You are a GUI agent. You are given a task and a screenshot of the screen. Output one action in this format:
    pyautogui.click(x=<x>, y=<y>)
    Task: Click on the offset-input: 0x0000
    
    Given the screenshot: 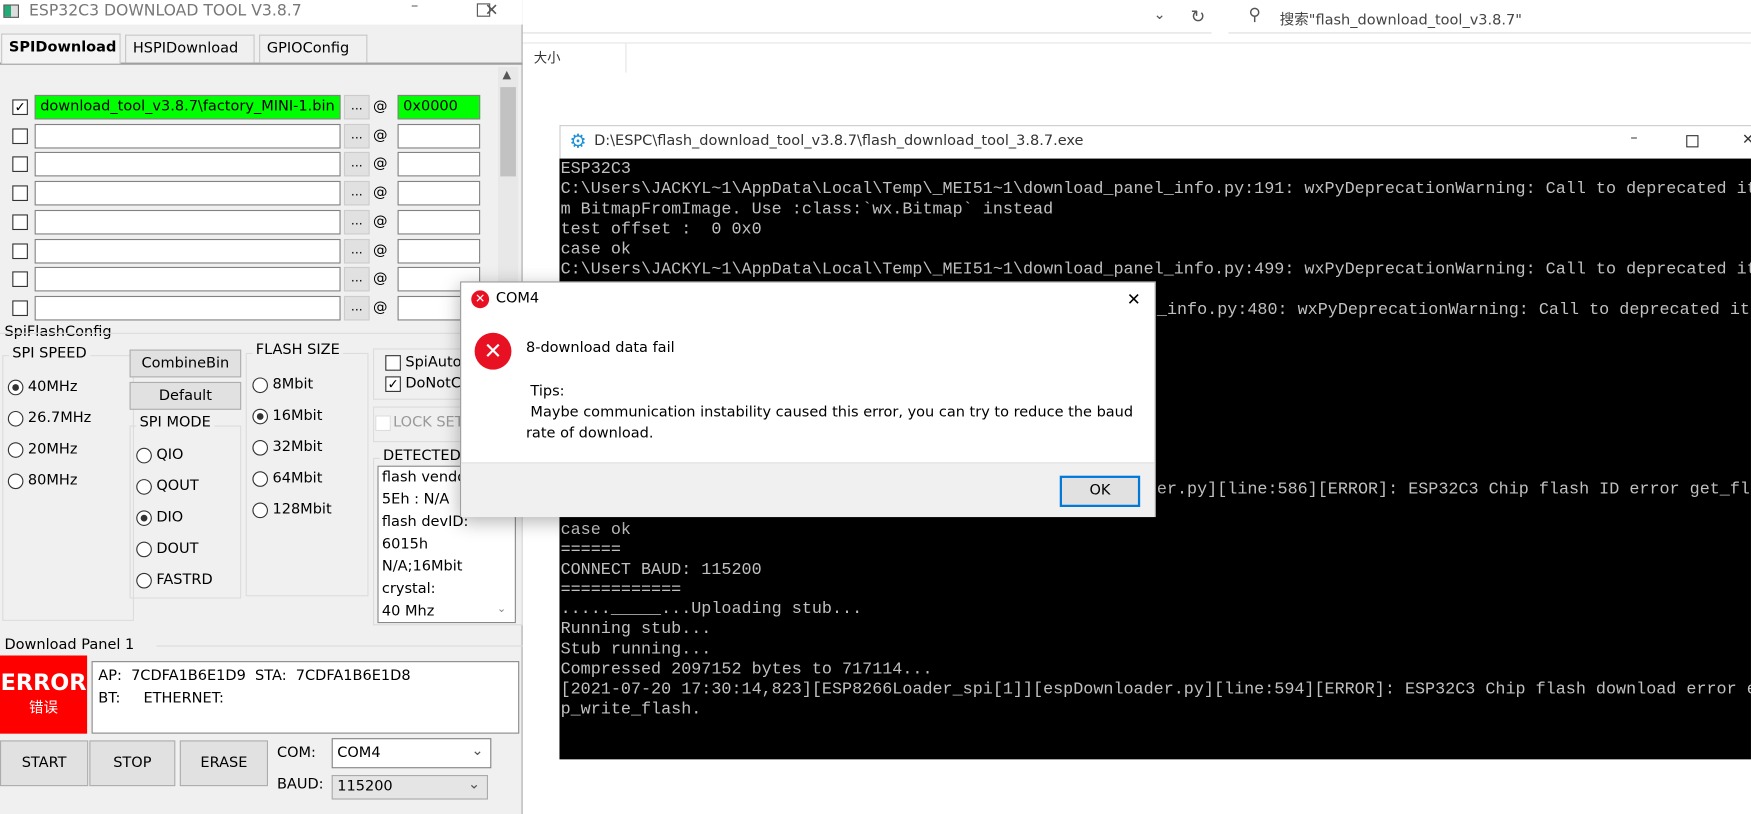 What is the action you would take?
    pyautogui.click(x=439, y=107)
    